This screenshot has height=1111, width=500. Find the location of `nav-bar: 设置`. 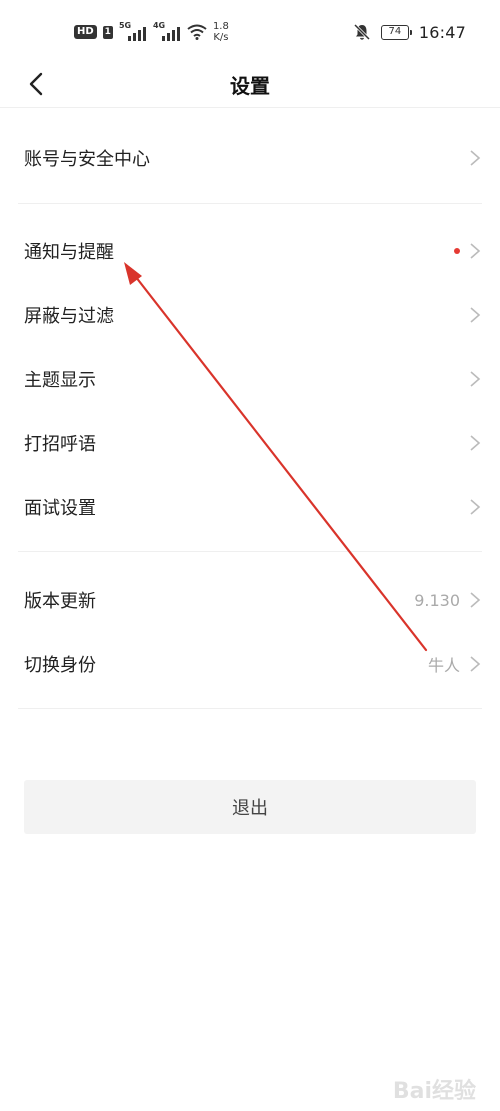

nav-bar: 设置 is located at coordinates (250, 84).